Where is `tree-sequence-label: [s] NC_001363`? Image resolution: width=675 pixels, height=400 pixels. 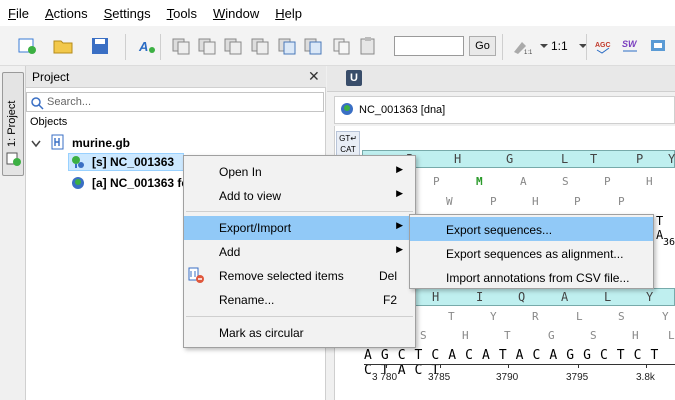
tree-sequence-label: [s] NC_001363 is located at coordinates (133, 162).